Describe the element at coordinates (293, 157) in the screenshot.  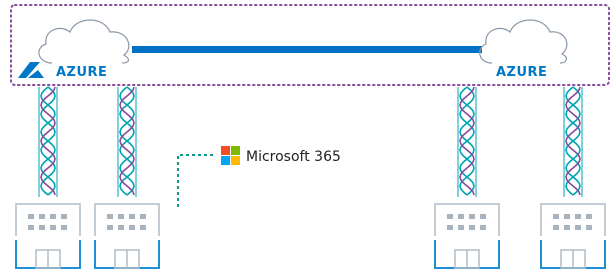
I see `microsoft-365-label: Microsoft 365` at that location.